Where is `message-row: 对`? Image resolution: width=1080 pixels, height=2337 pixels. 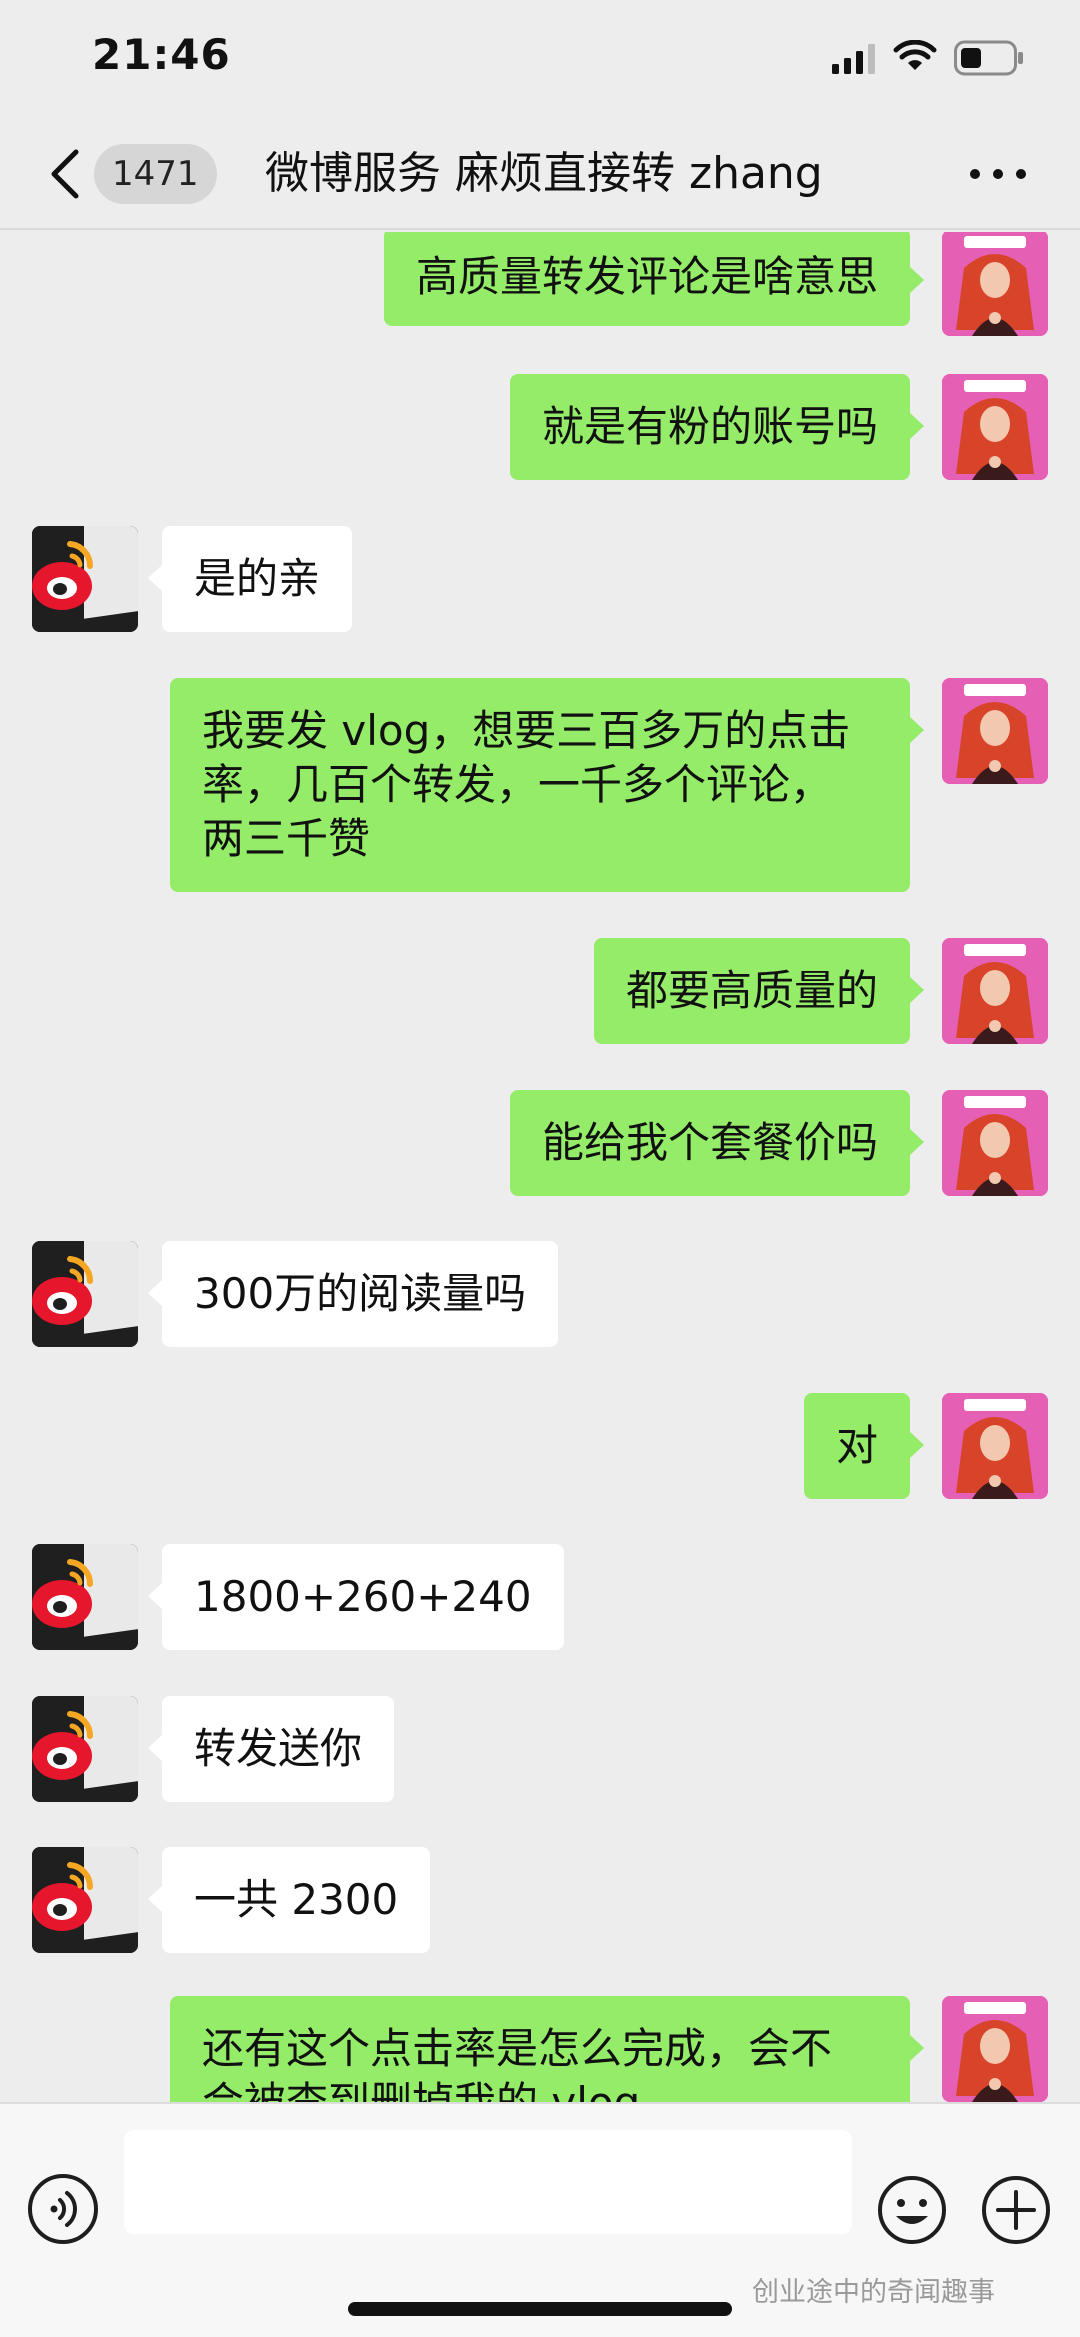 message-row: 对 is located at coordinates (540, 1446).